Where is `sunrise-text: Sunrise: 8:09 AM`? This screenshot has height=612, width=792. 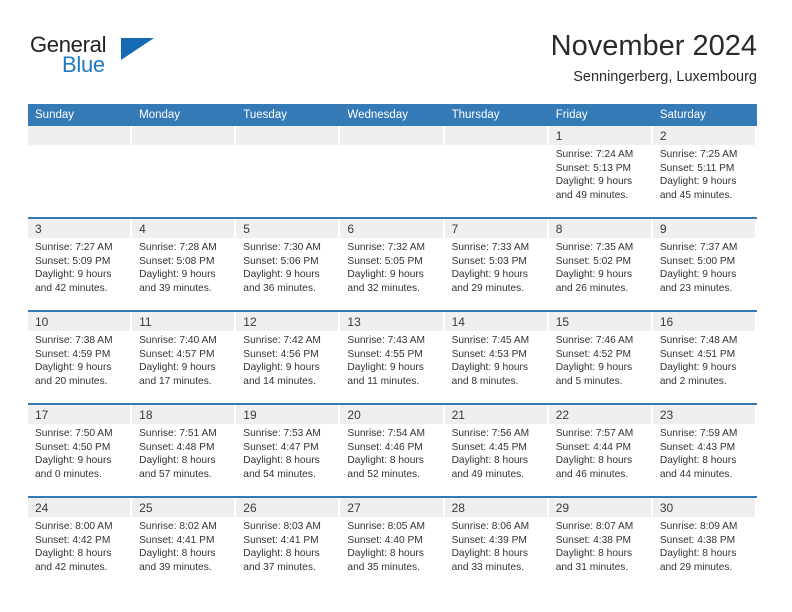
sunrise-text: Sunrise: 8:09 AM is located at coordinates (698, 526).